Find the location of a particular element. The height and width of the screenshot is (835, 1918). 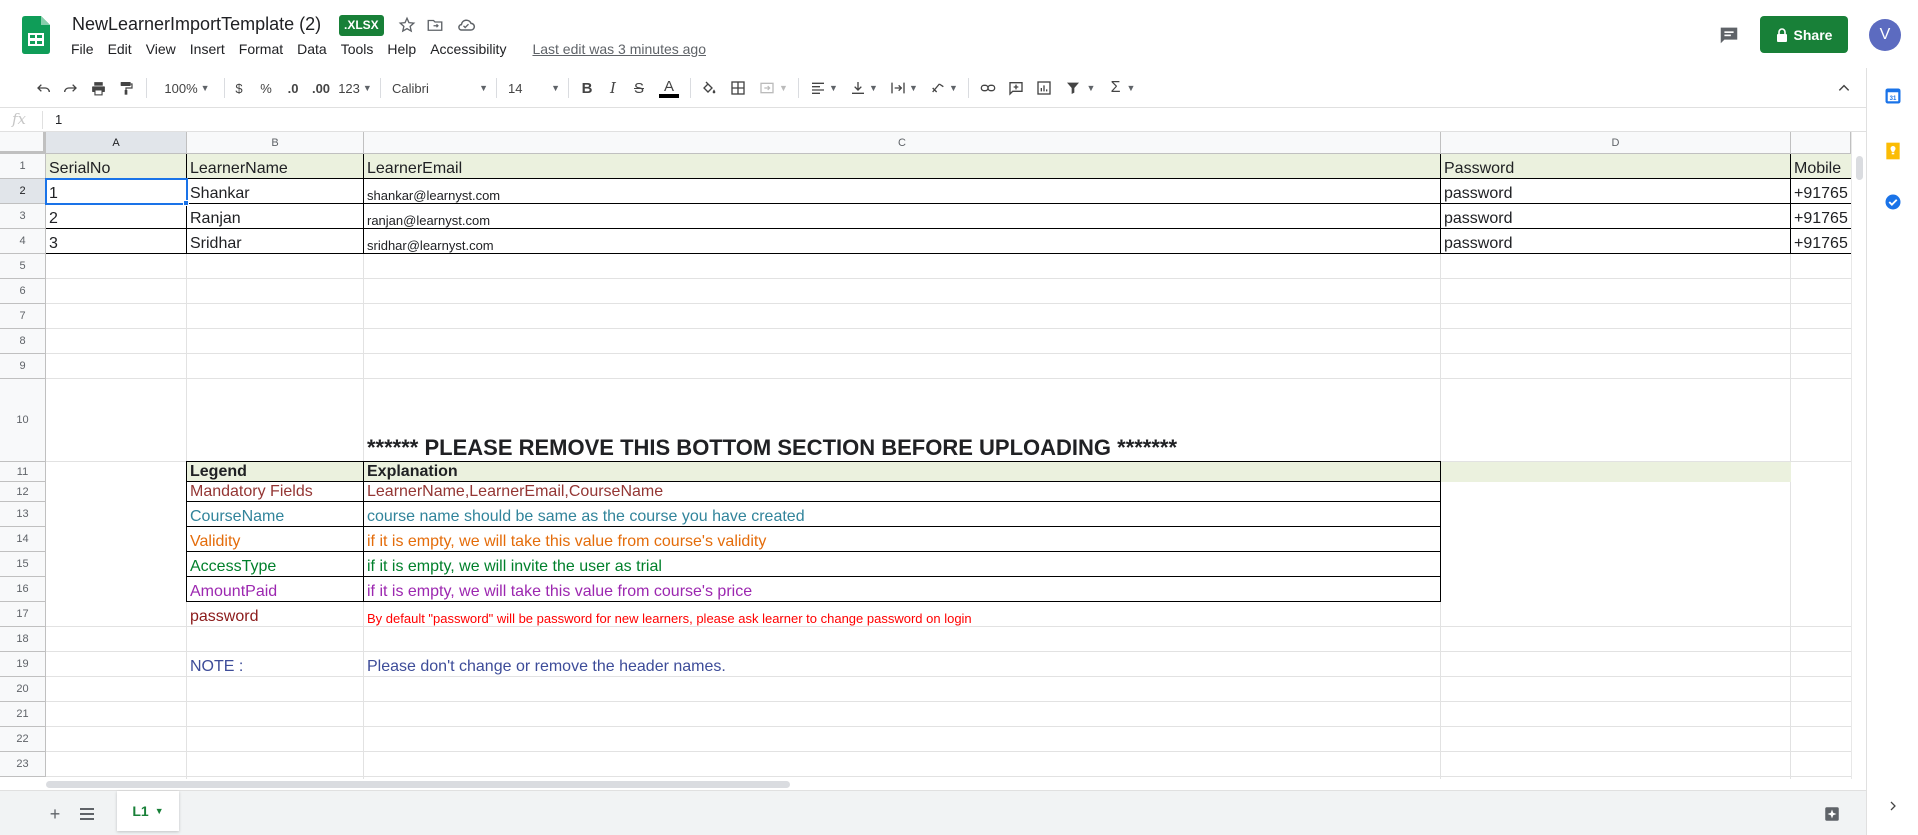

font-family-select: Calibri ▼ is located at coordinates (440, 88).